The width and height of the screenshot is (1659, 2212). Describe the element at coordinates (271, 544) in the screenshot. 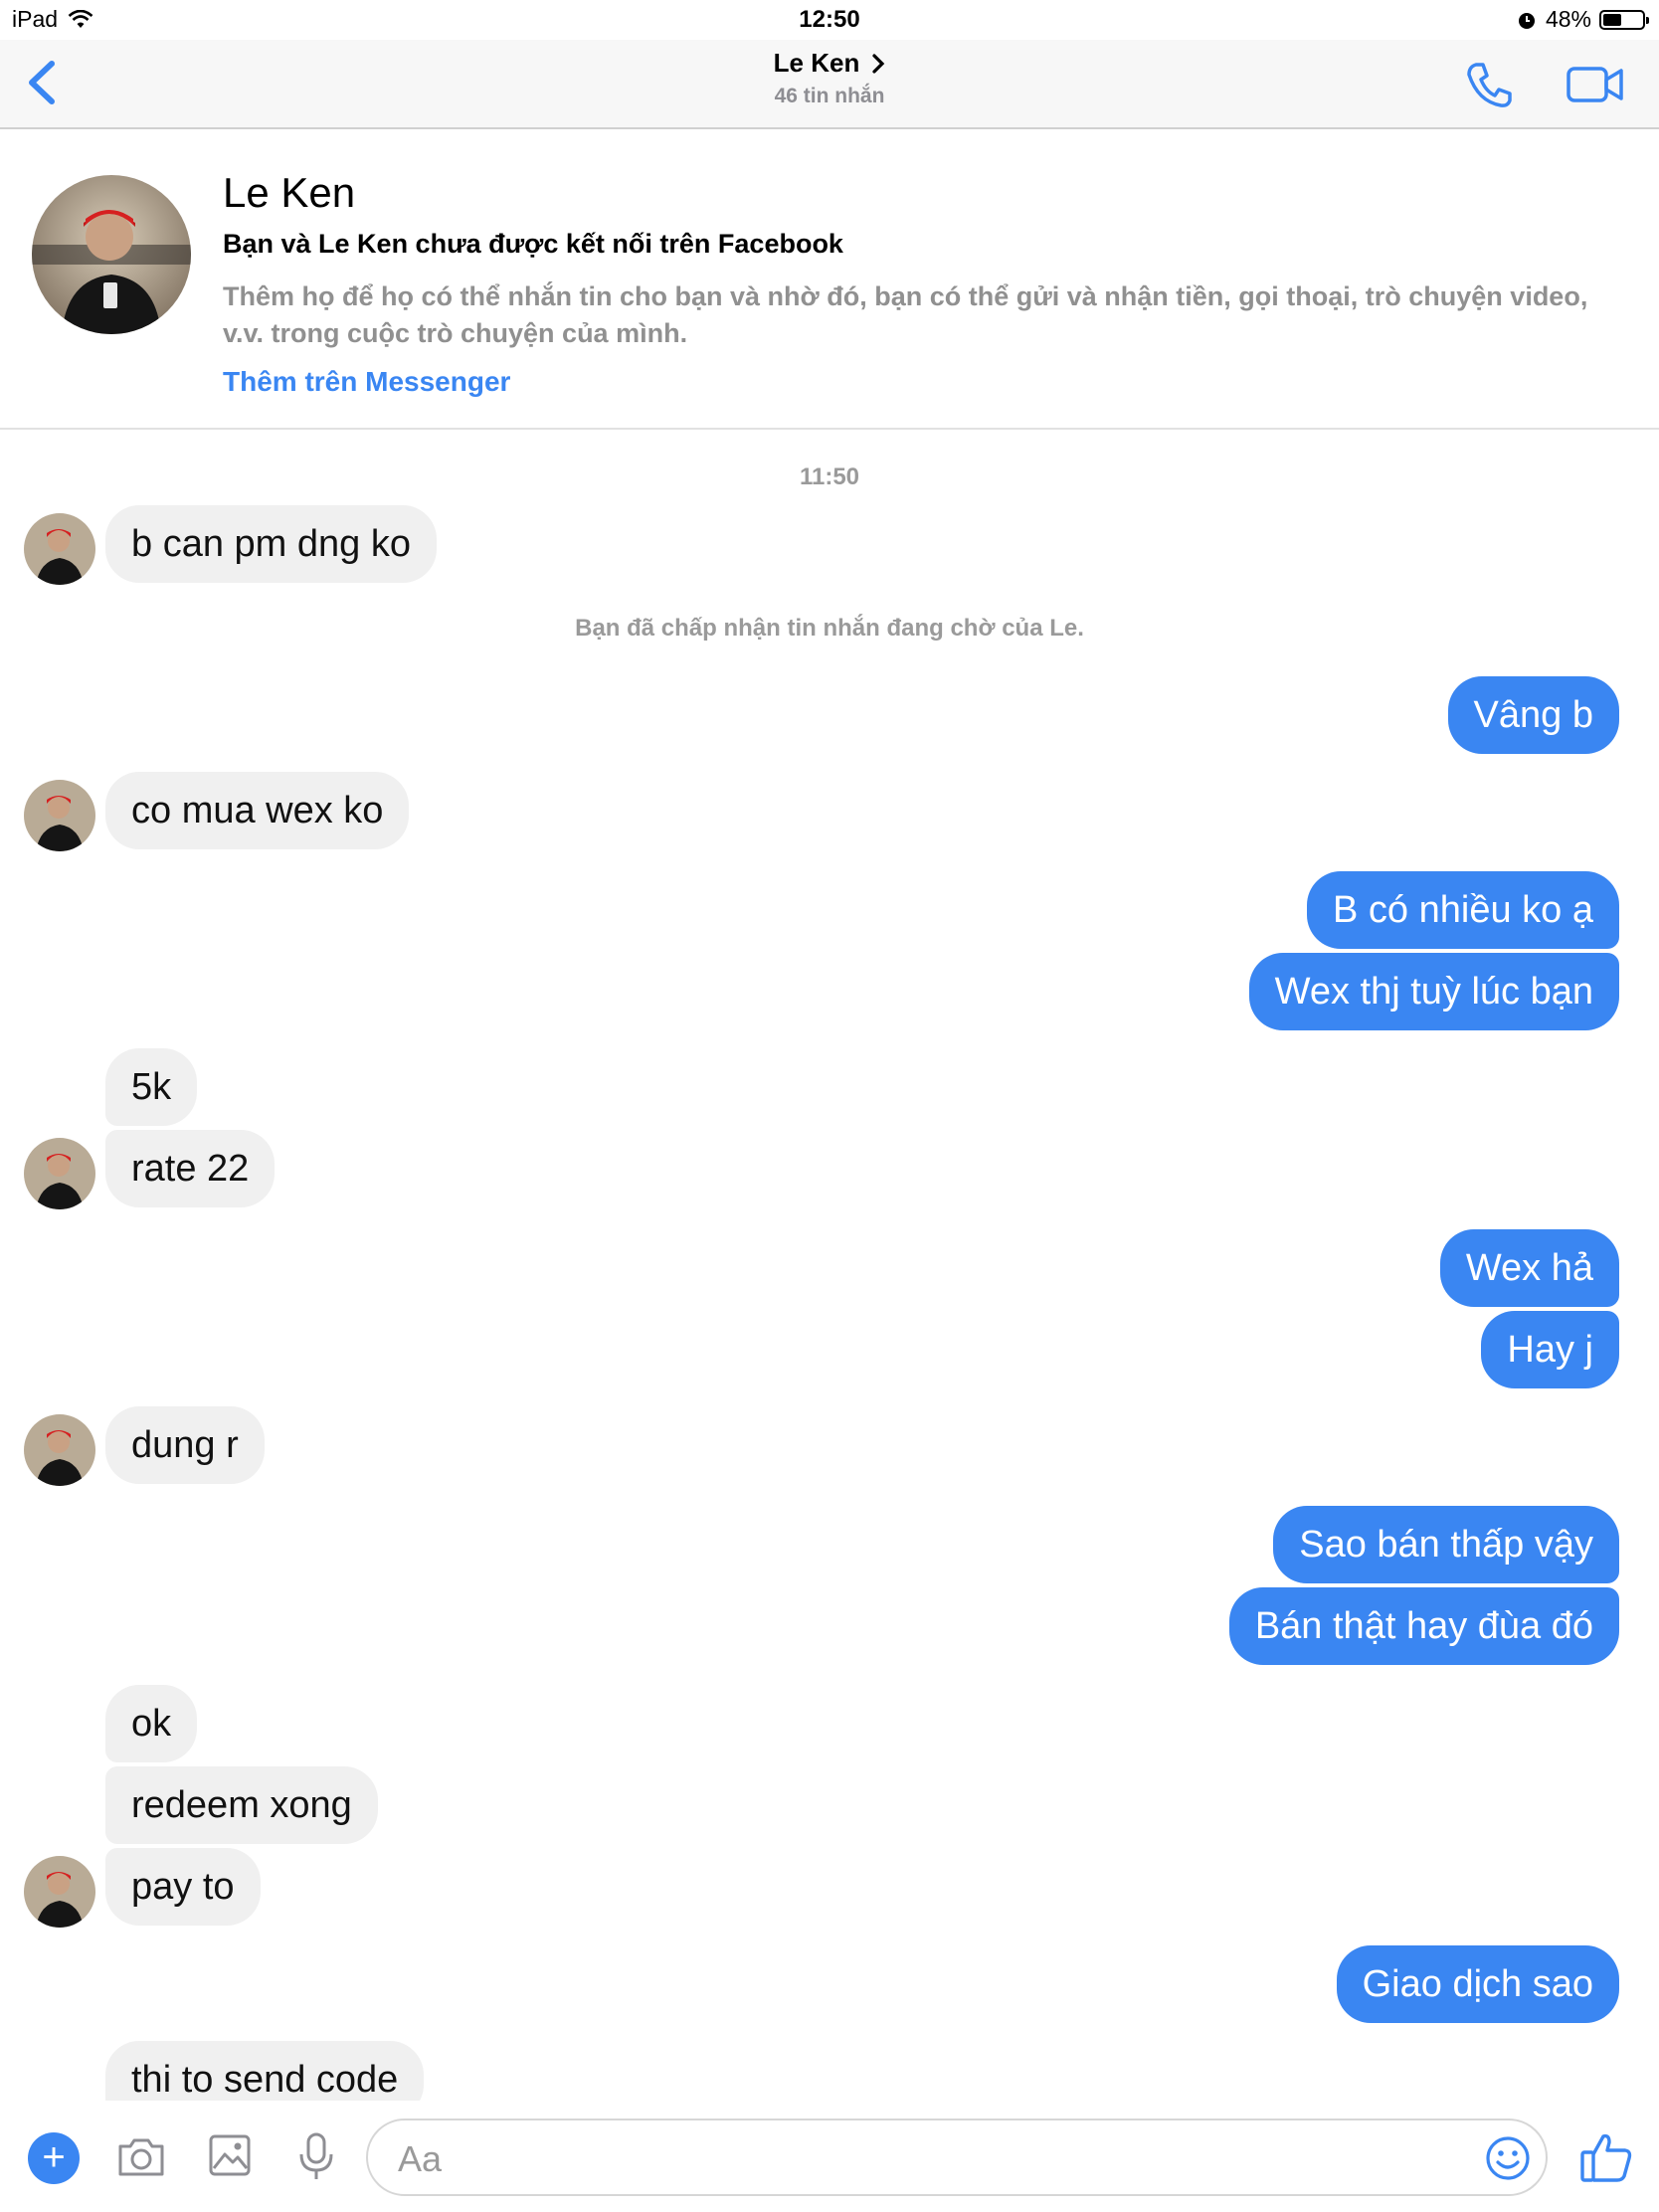

I see `message-bubble-incoming: b can pm dng ko` at that location.